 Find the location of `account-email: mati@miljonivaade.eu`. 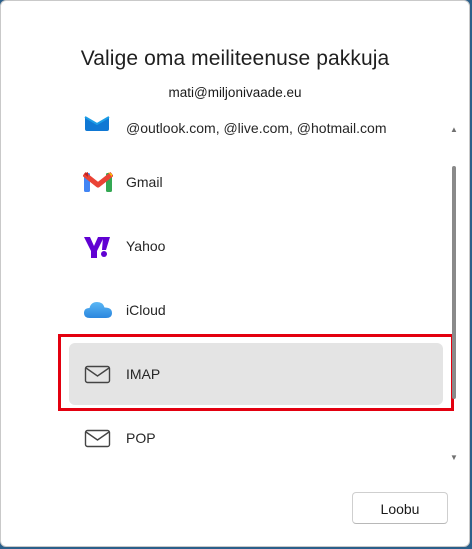

account-email: mati@miljonivaade.eu is located at coordinates (235, 92).